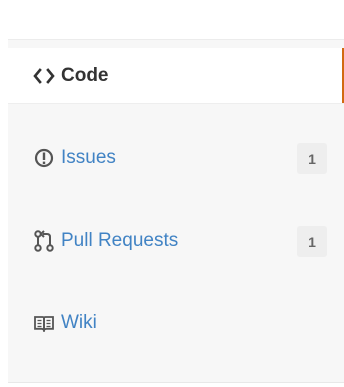  I want to click on nav-item-wiki: Wiki, so click(176, 323).